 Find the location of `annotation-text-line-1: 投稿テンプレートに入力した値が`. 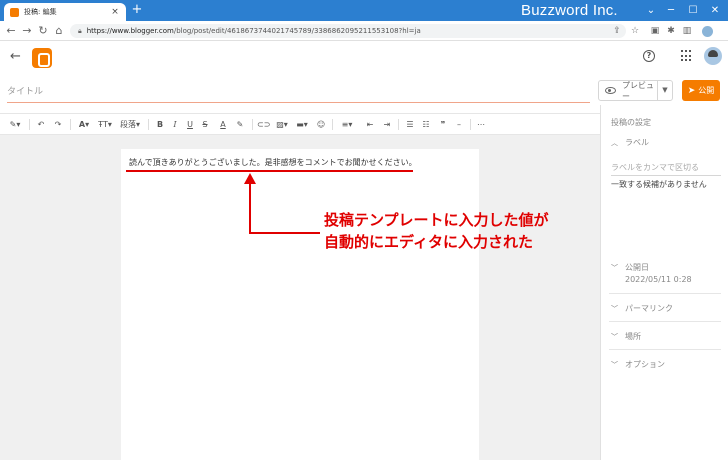

annotation-text-line-1: 投稿テンプレートに入力した値が is located at coordinates (436, 220).